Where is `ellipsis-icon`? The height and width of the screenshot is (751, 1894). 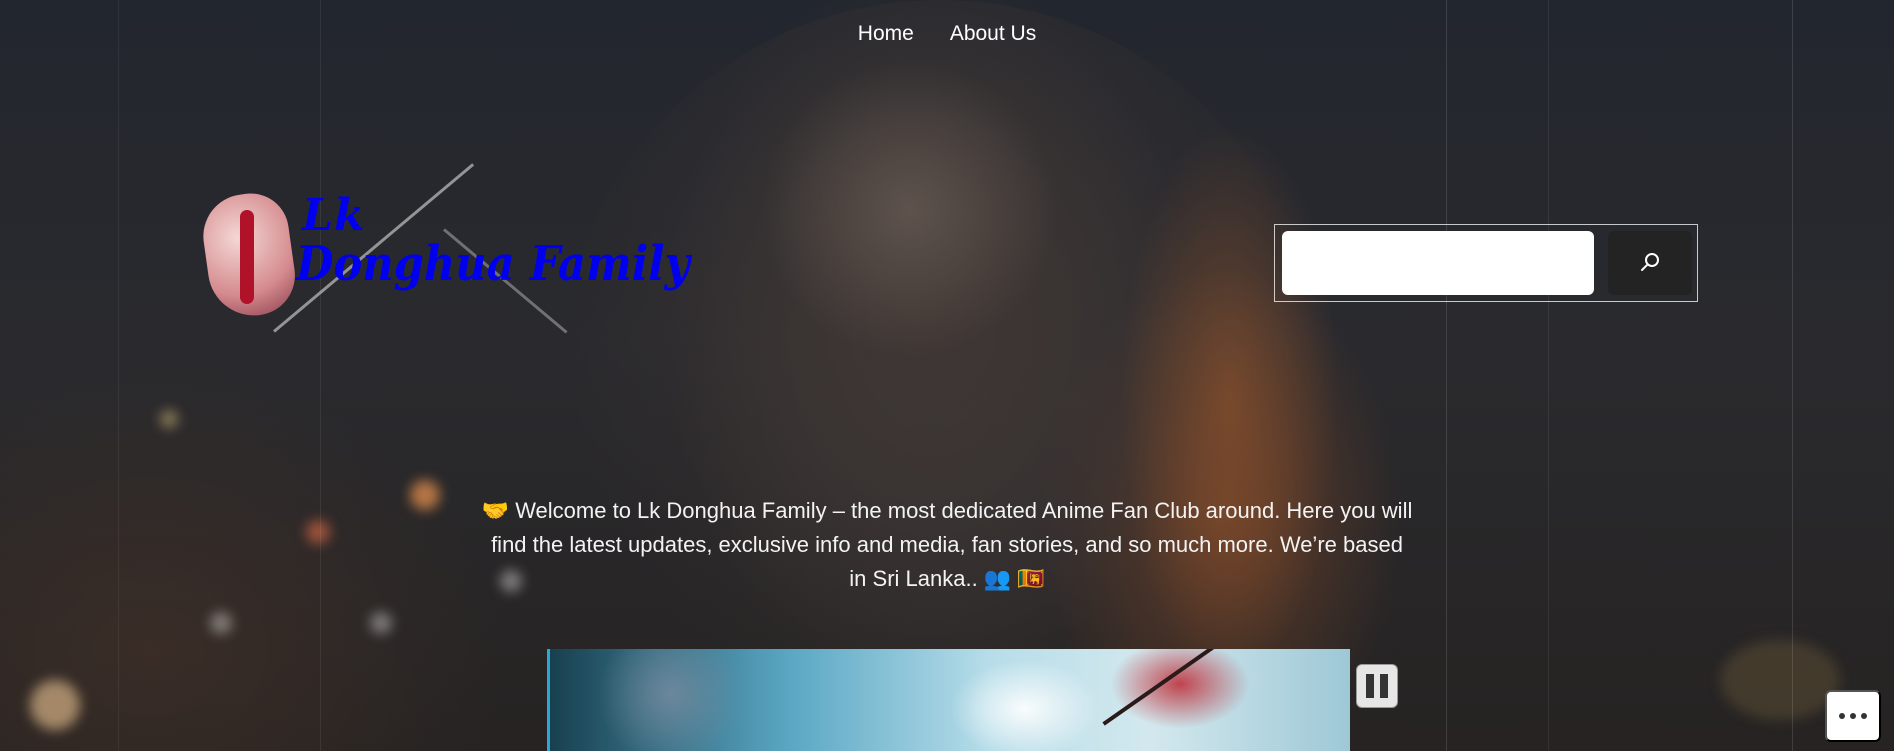
ellipsis-icon is located at coordinates (1842, 716).